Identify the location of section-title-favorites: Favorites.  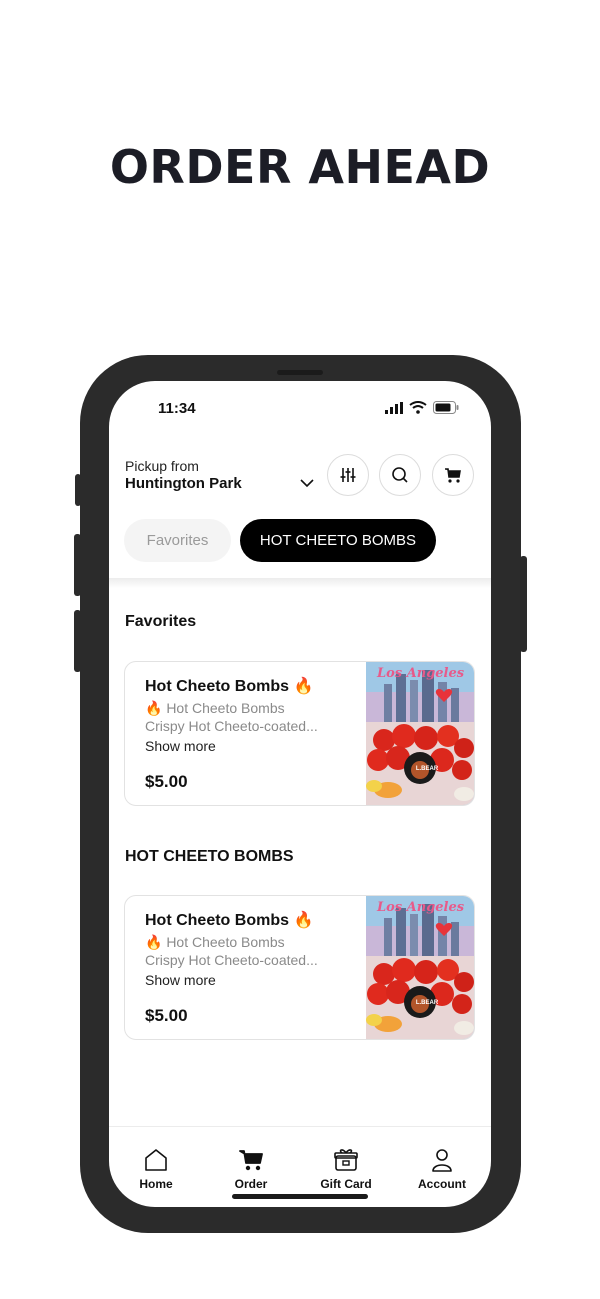
(161, 621).